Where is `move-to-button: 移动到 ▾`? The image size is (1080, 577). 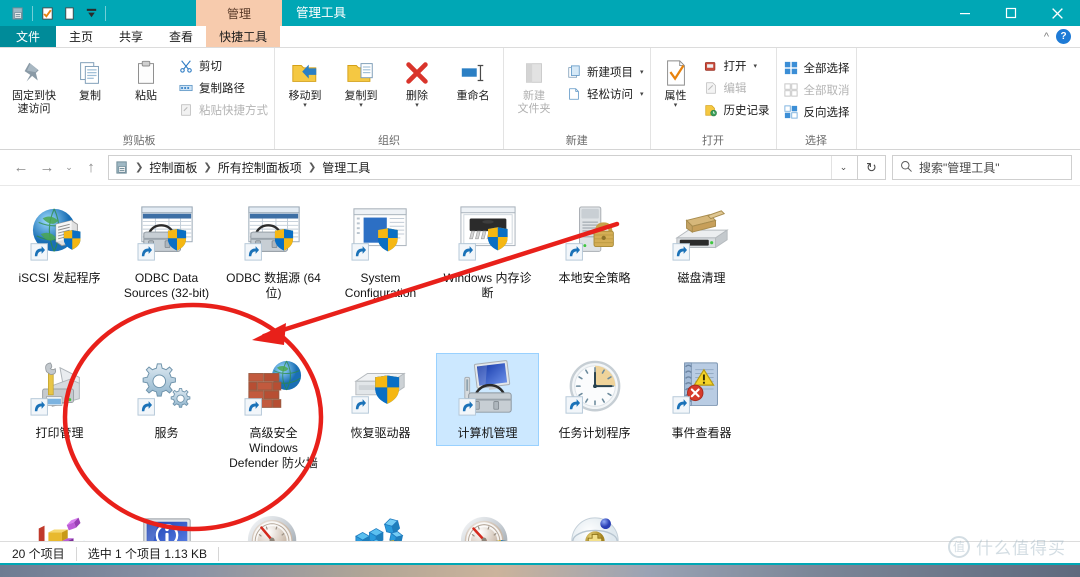 move-to-button: 移动到 ▾ is located at coordinates (305, 81).